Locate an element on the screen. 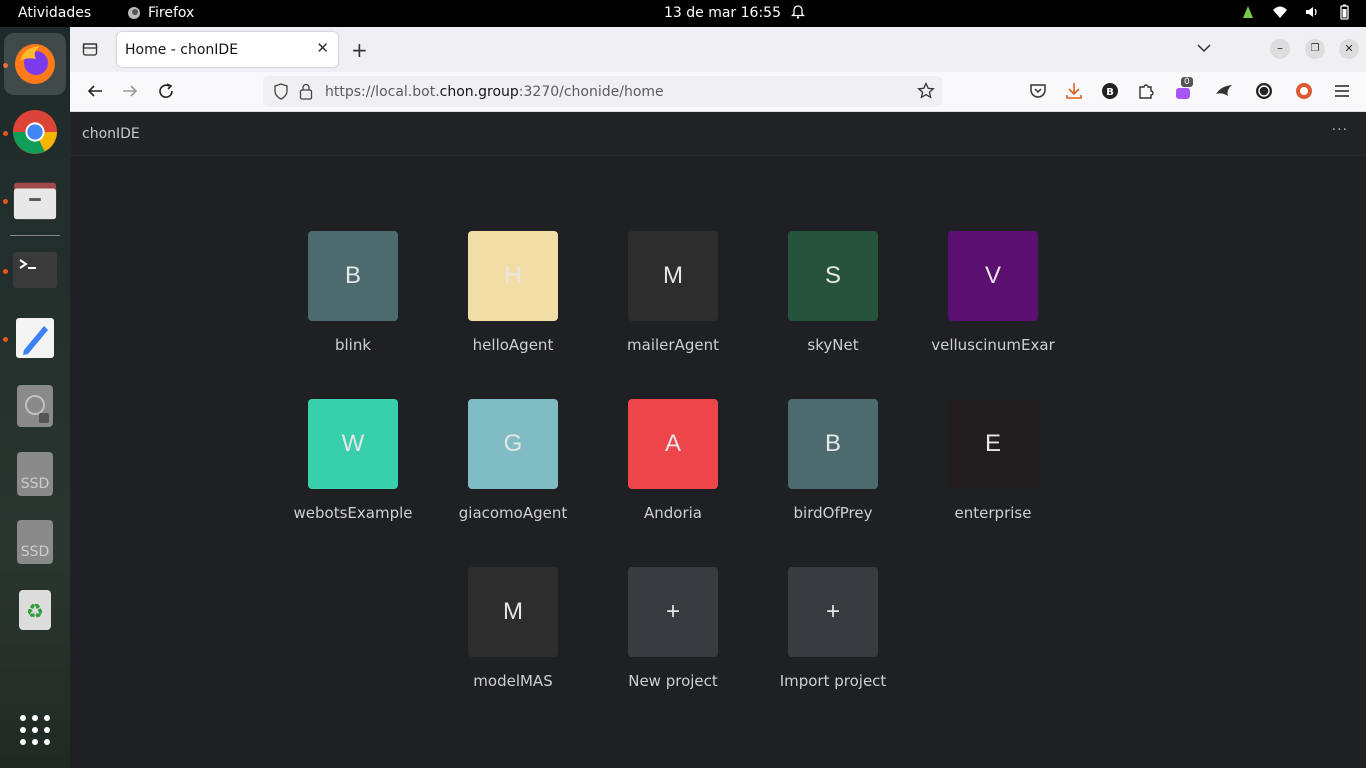 This screenshot has width=1366, height=768. project-tile: S is located at coordinates (833, 276).